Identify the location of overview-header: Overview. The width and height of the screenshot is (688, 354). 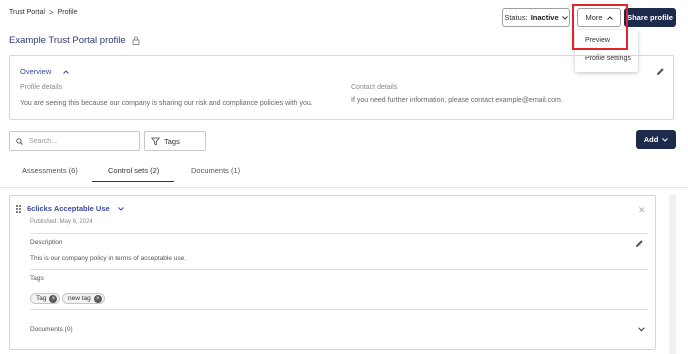
(45, 71).